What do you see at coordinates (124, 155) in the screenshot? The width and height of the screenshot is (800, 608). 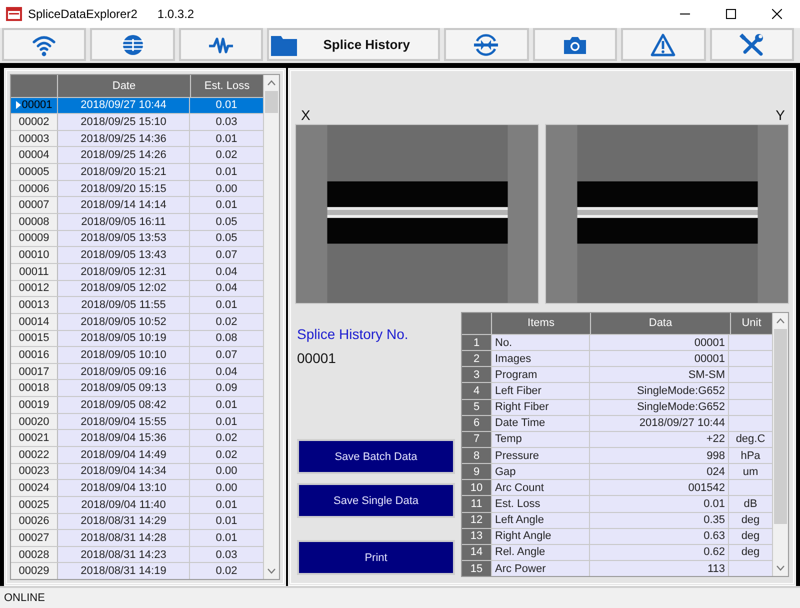 I see `table-cell: 2018/09/25 14:26` at bounding box center [124, 155].